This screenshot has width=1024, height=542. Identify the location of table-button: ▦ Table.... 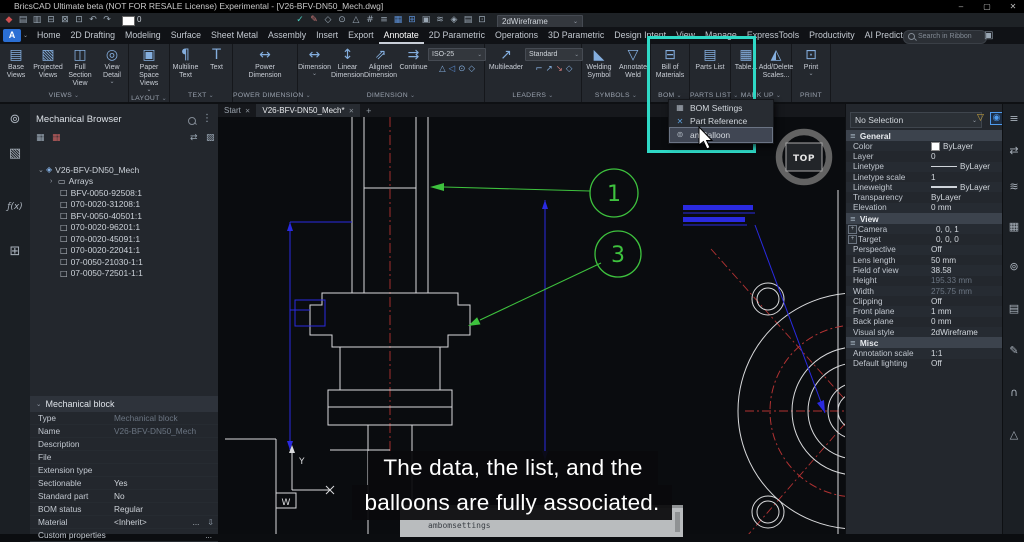
(746, 59).